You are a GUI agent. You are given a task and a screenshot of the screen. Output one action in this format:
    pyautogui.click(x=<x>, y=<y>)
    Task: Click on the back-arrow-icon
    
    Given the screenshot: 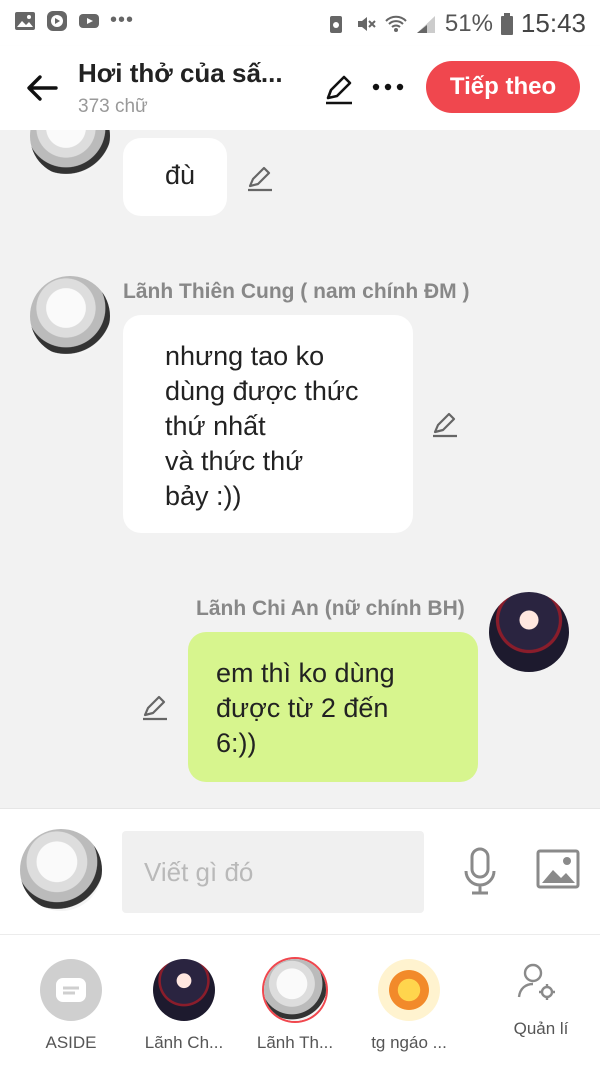 What is the action you would take?
    pyautogui.click(x=42, y=88)
    